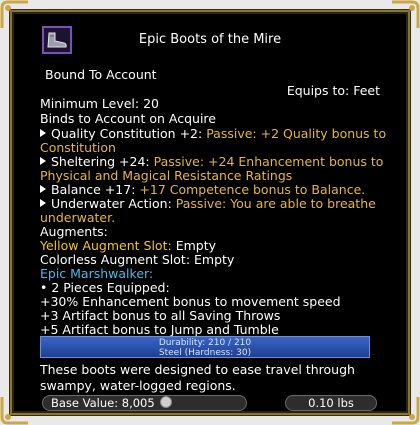 Image resolution: width=420 pixels, height=425 pixels. What do you see at coordinates (275, 203) in the screenshot?
I see `effect-description: Passive: You are able to breathe` at bounding box center [275, 203].